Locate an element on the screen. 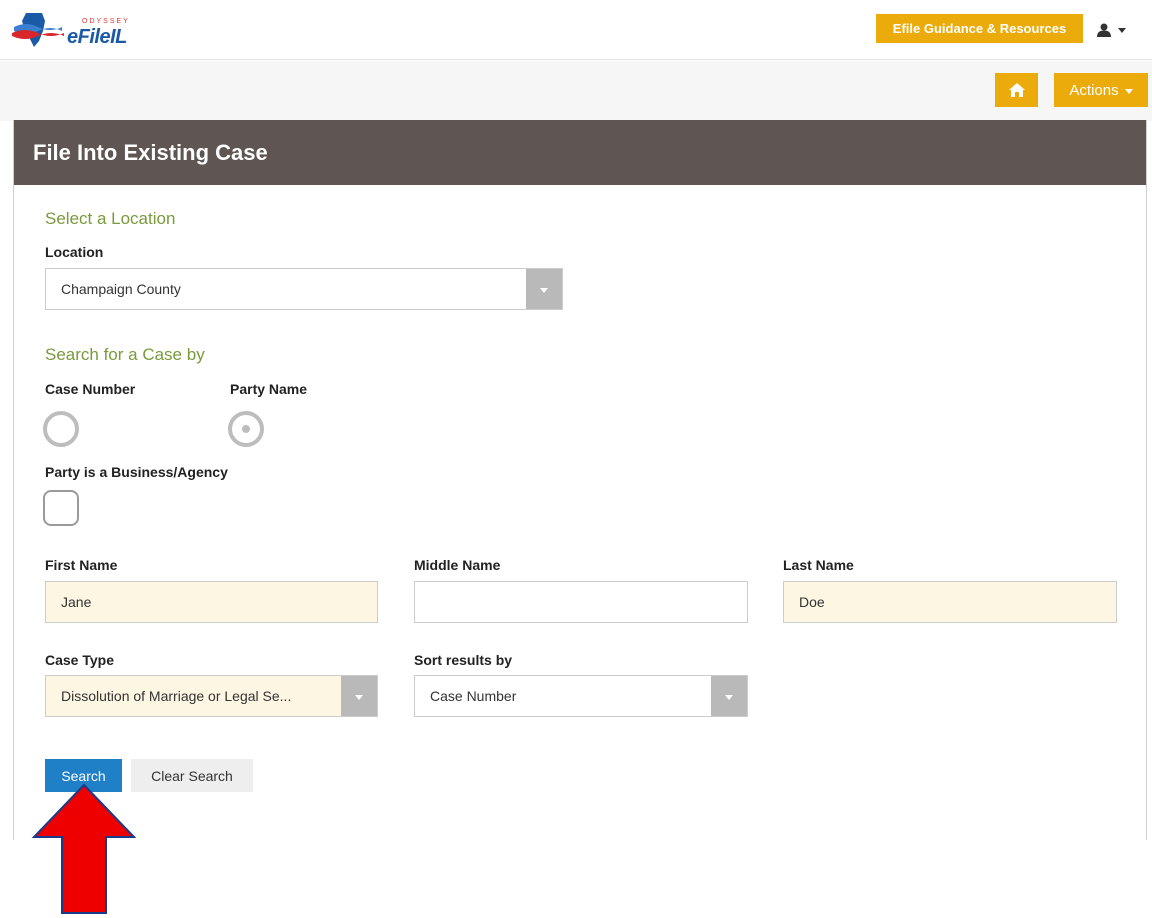  location-select: Champaign County is located at coordinates (304, 289).